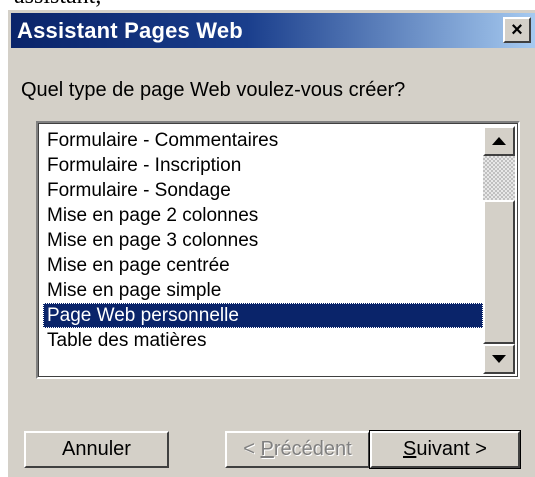  I want to click on cancel-button: Annuler, so click(96, 449).